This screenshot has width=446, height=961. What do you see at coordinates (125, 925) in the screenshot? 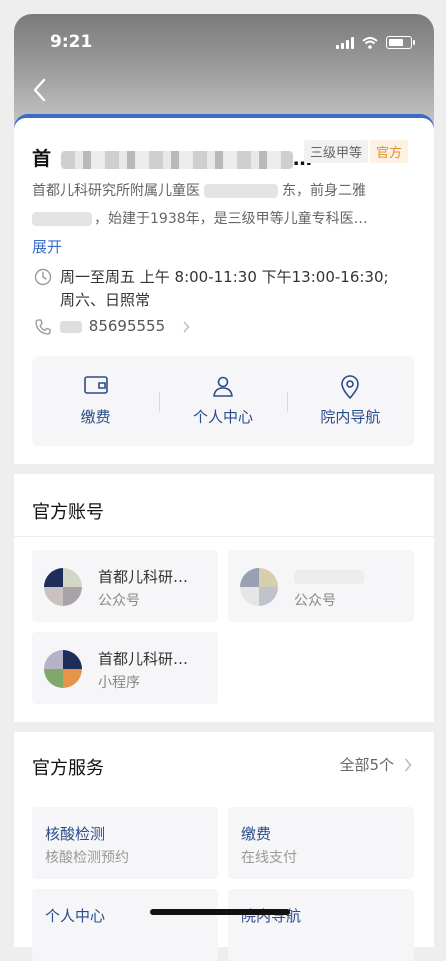
I see `service-card-personal-center: 个人中心` at bounding box center [125, 925].